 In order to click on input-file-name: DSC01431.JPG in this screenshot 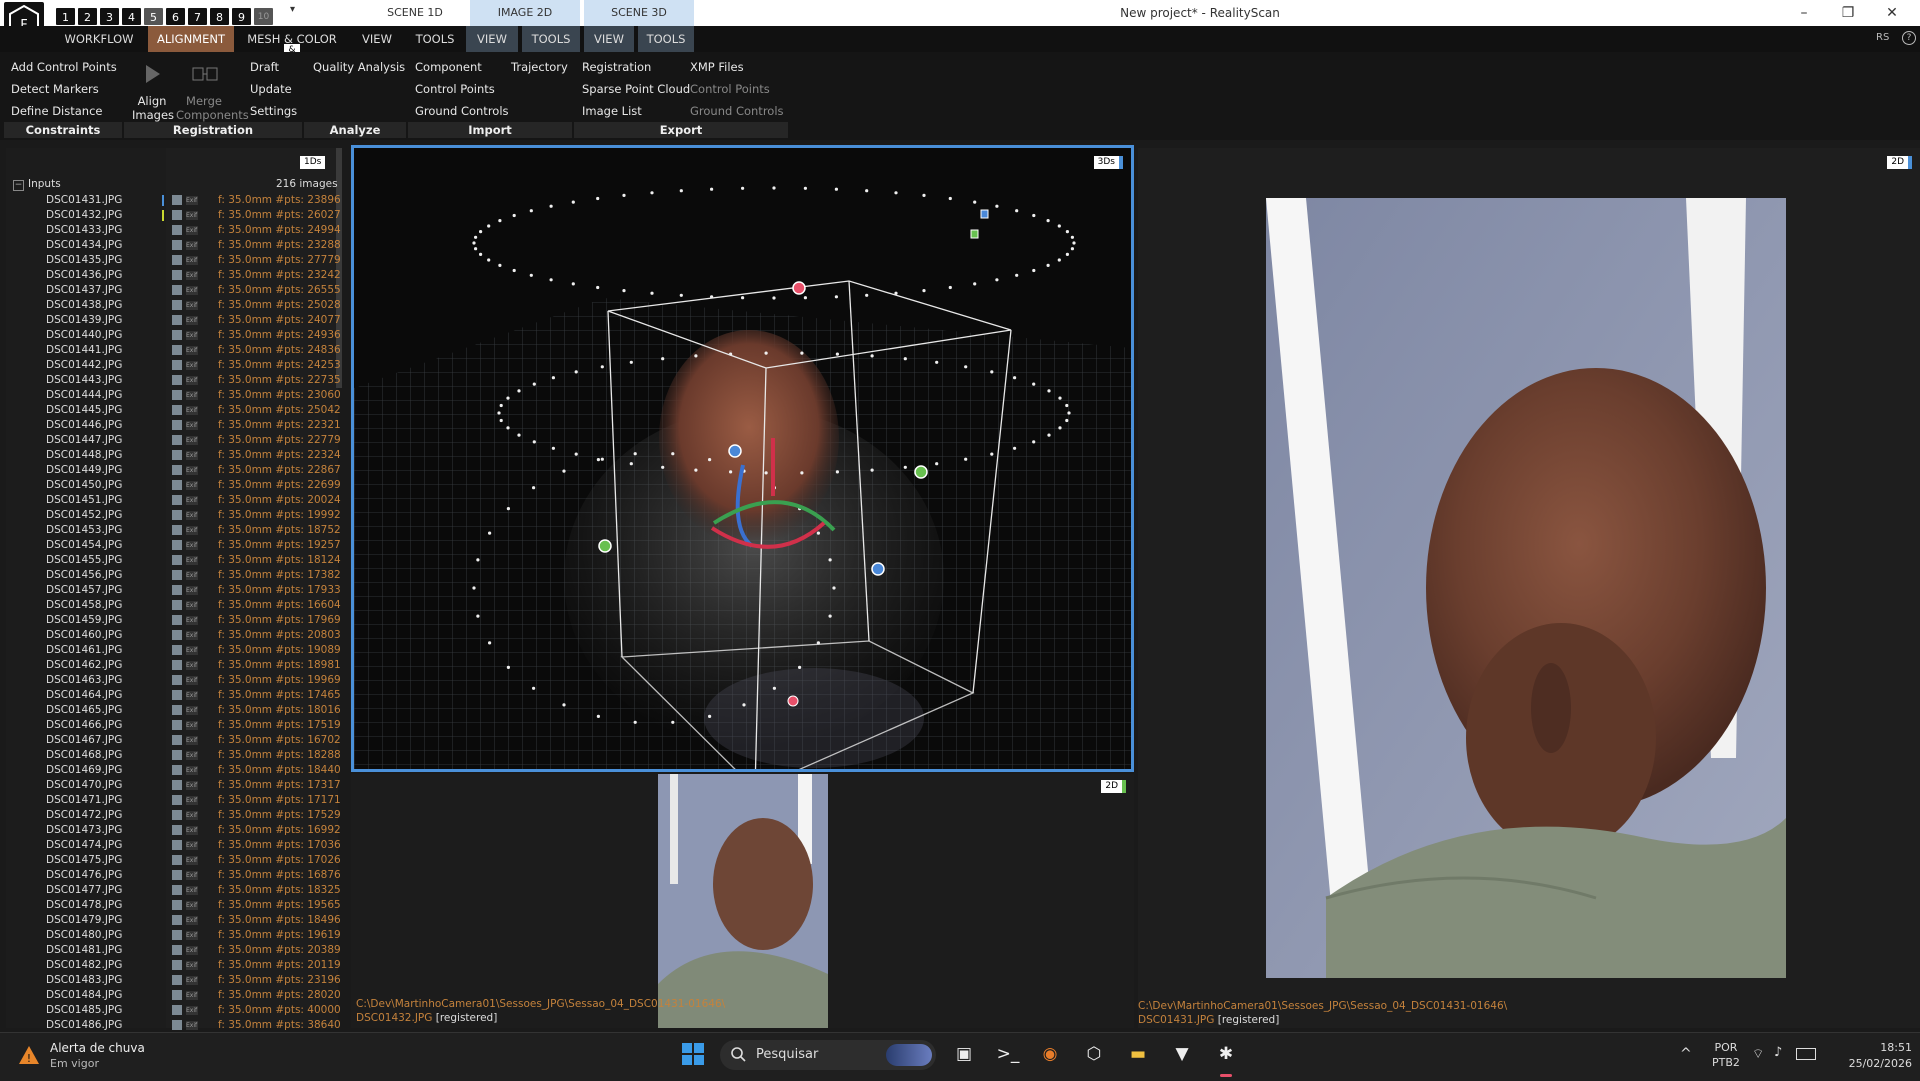, I will do `click(84, 200)`.